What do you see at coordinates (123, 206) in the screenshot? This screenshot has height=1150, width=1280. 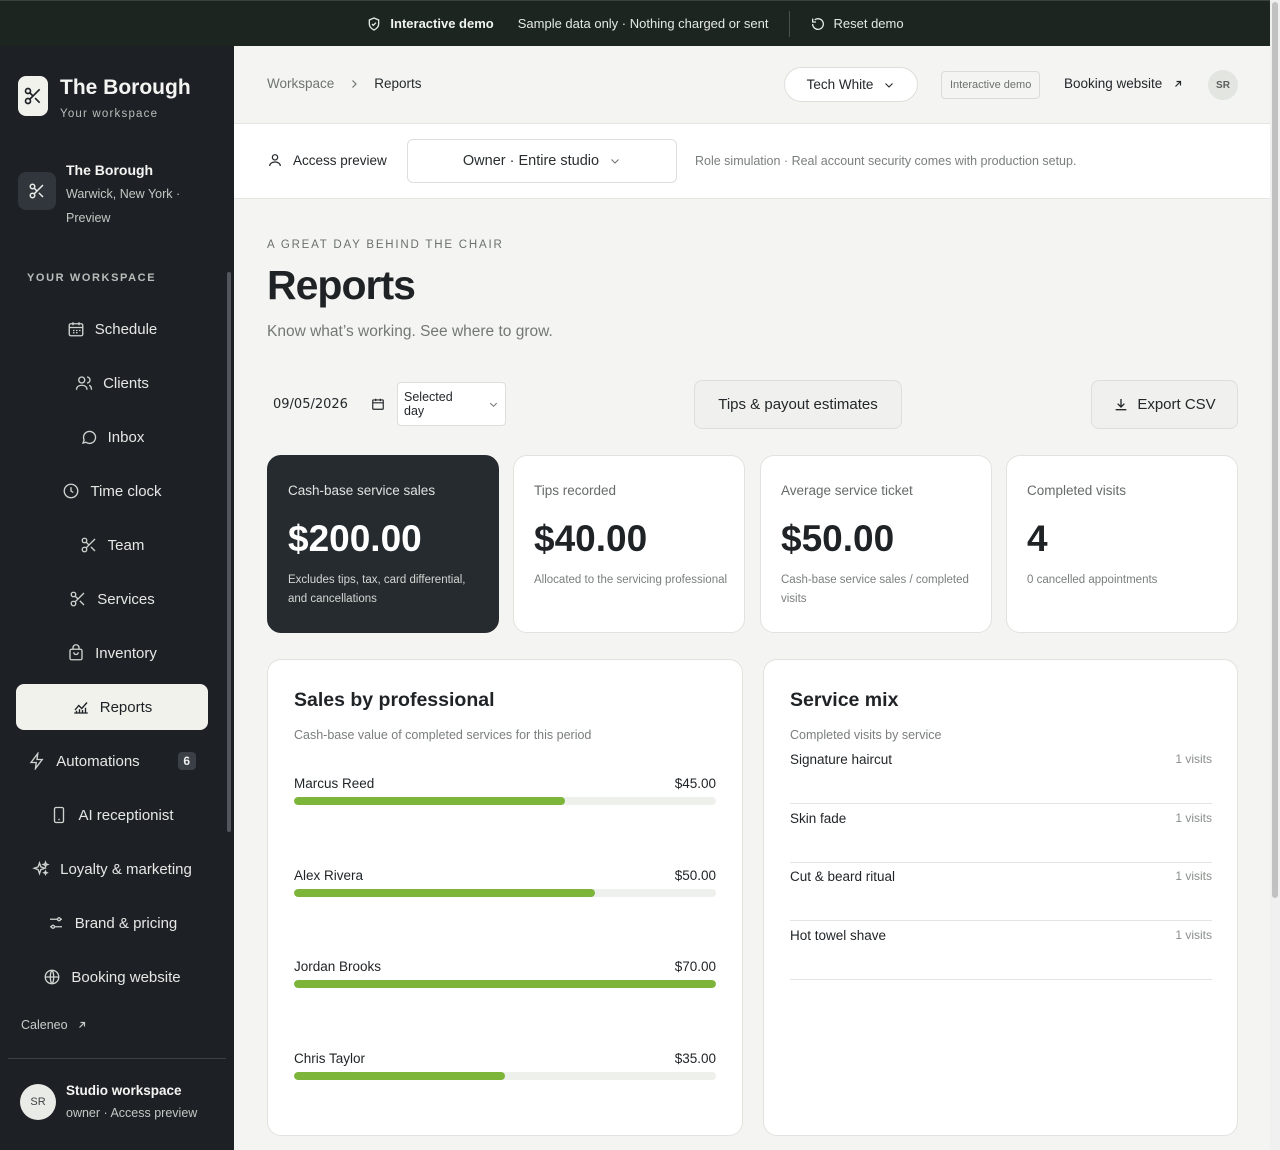 I see `studio-location: Warwick, New York · Preview` at bounding box center [123, 206].